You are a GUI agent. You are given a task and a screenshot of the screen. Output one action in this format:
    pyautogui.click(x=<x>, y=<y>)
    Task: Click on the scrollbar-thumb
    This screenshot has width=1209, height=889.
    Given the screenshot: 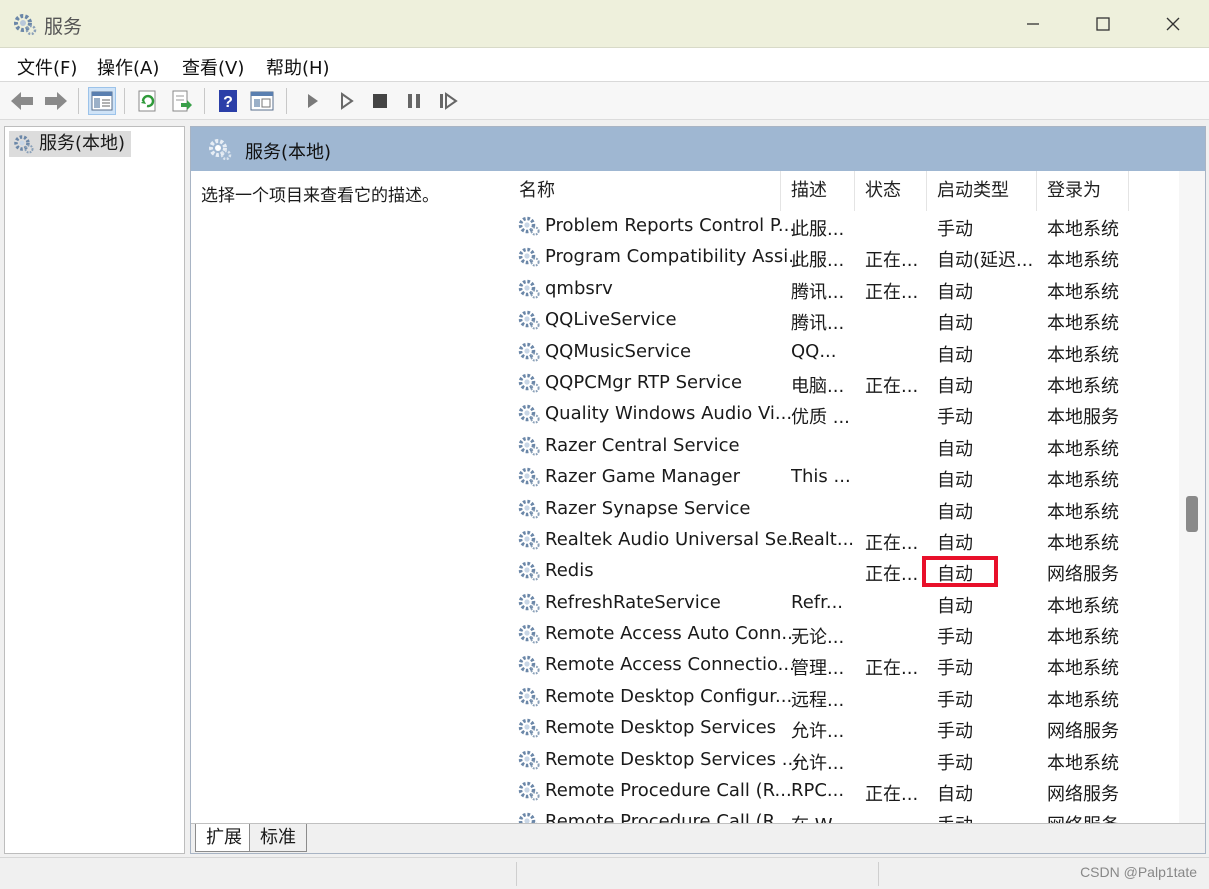 What is the action you would take?
    pyautogui.click(x=1192, y=514)
    